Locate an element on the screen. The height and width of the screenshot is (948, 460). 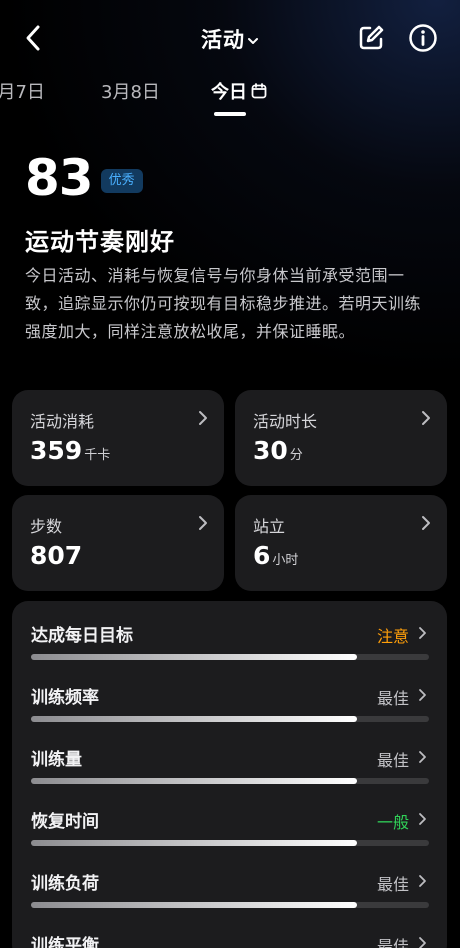
edit-icon is located at coordinates (371, 37).